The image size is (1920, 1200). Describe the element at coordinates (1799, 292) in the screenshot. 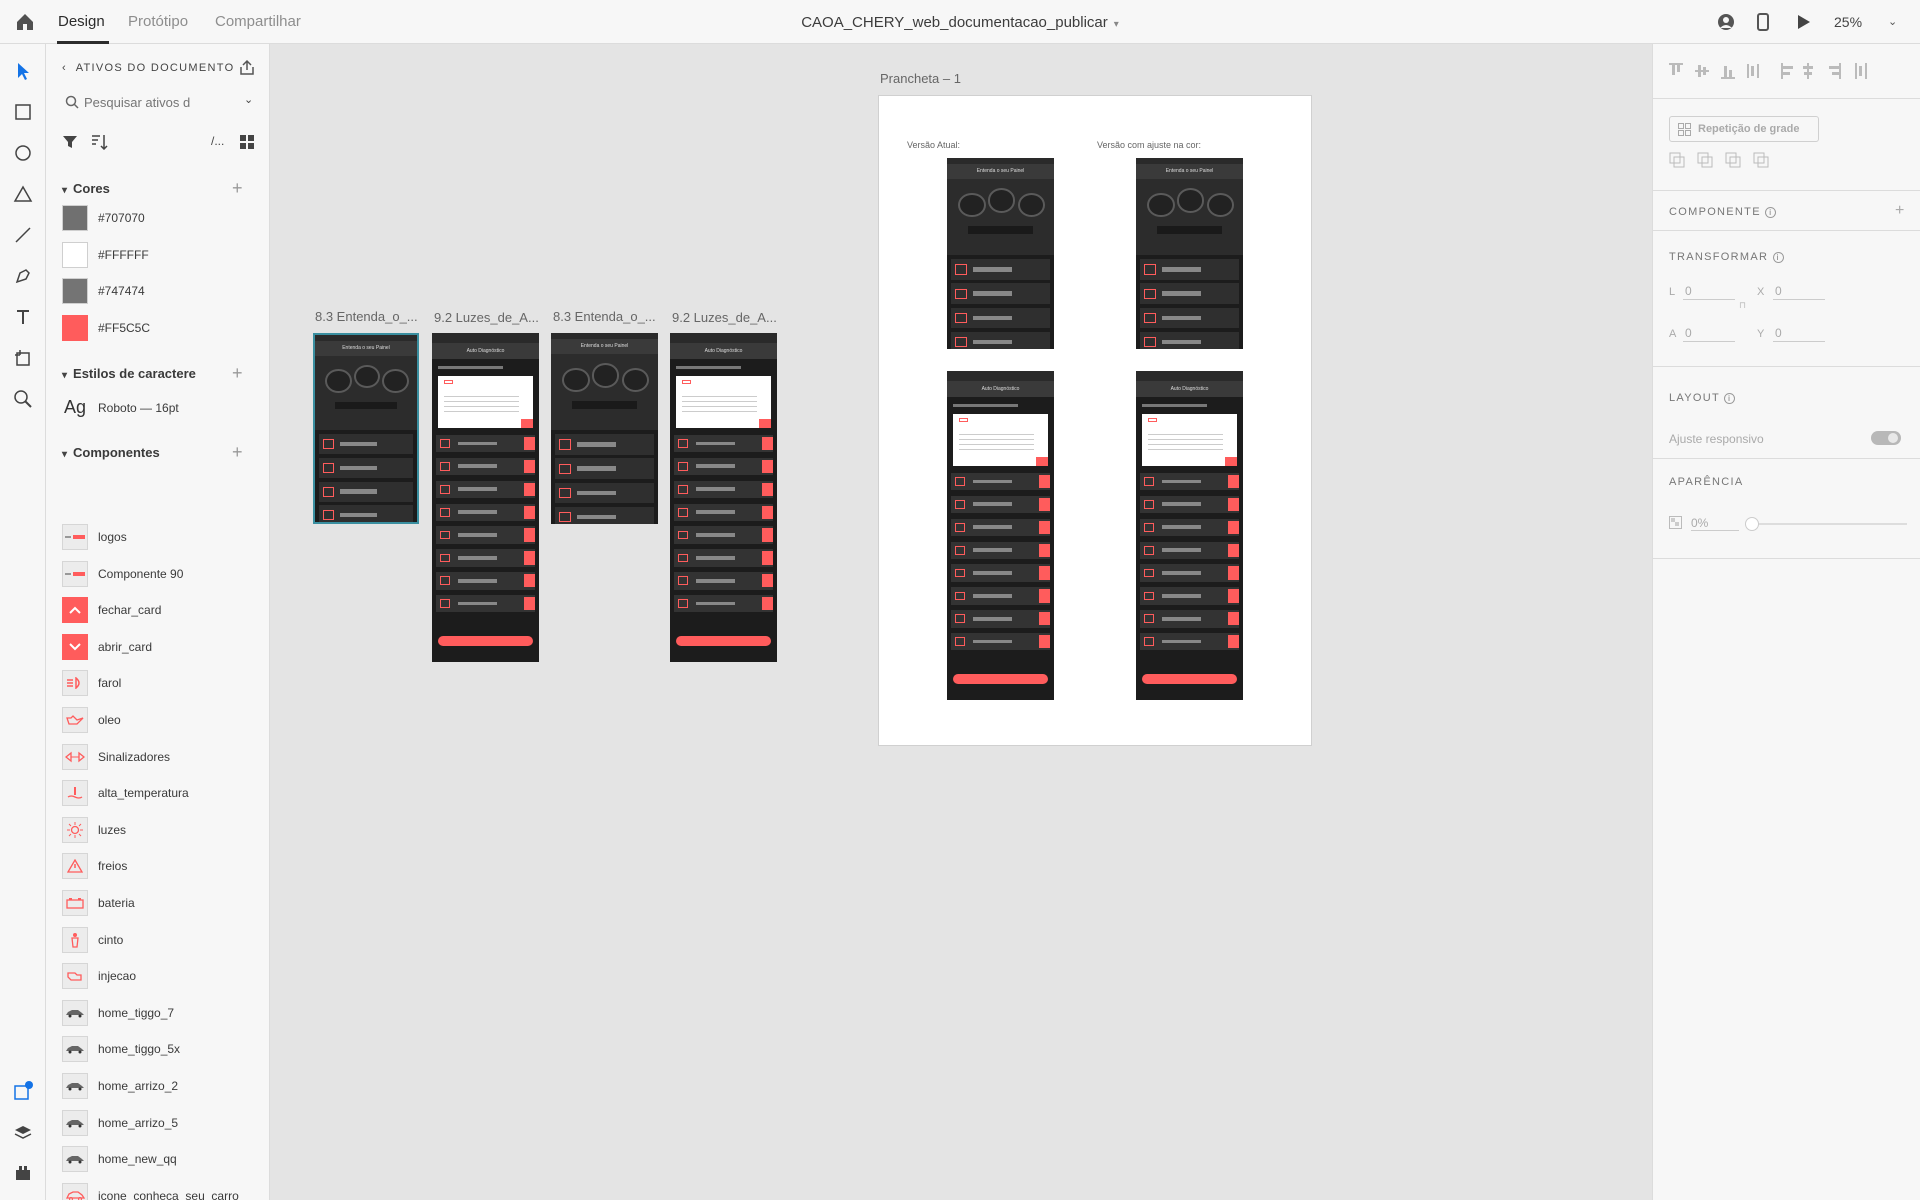

I see `x-field: 0` at that location.